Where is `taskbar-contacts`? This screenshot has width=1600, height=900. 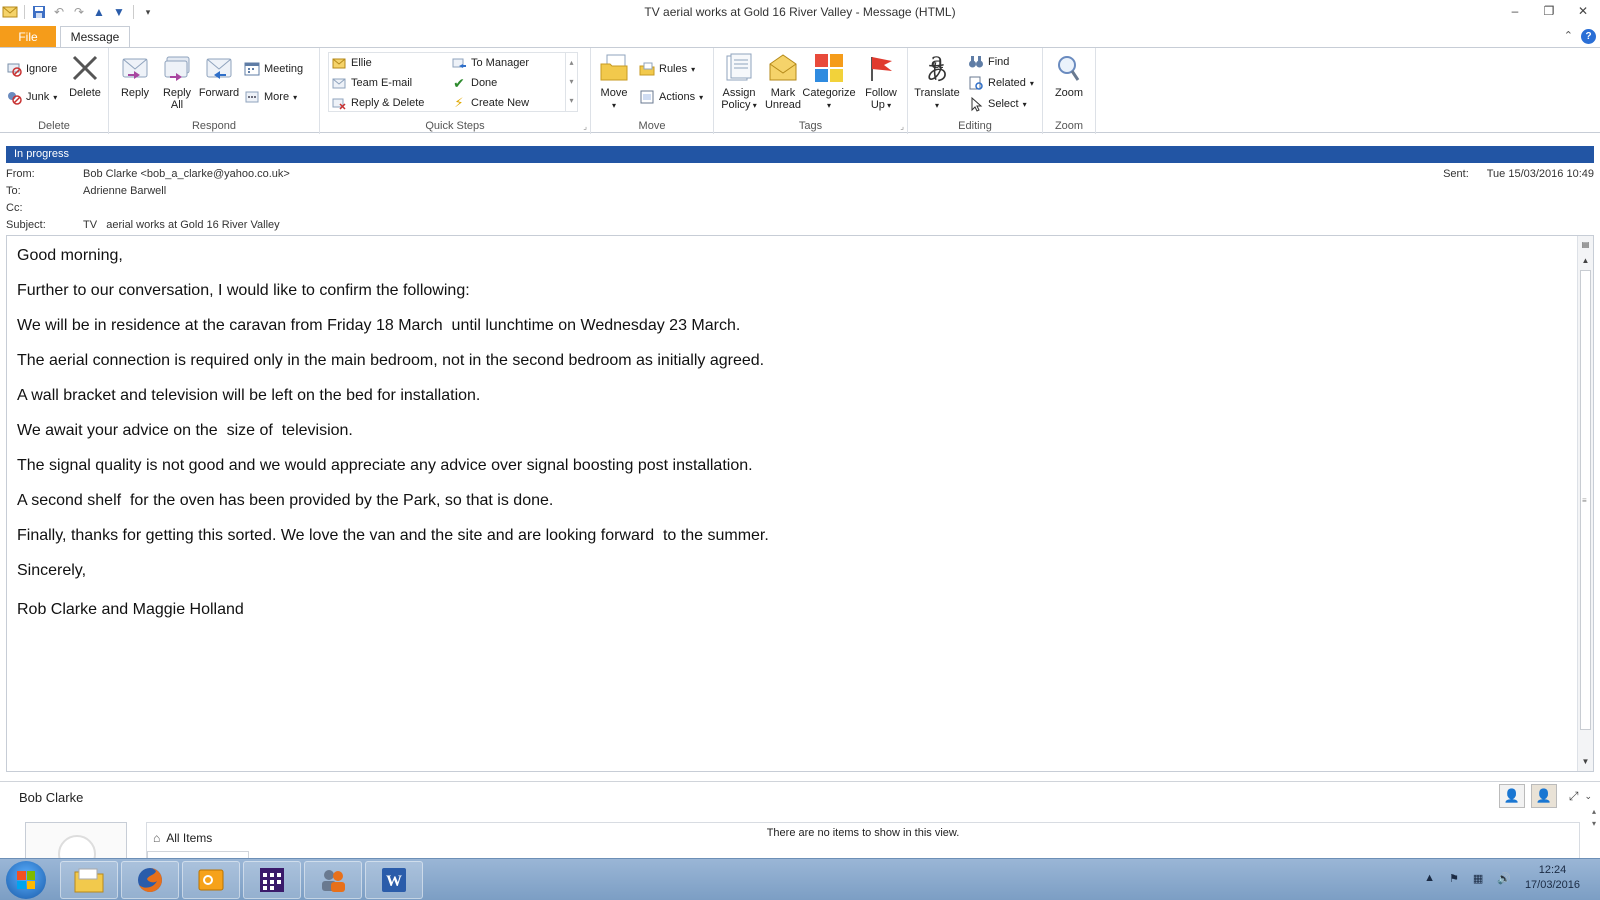 taskbar-contacts is located at coordinates (333, 880).